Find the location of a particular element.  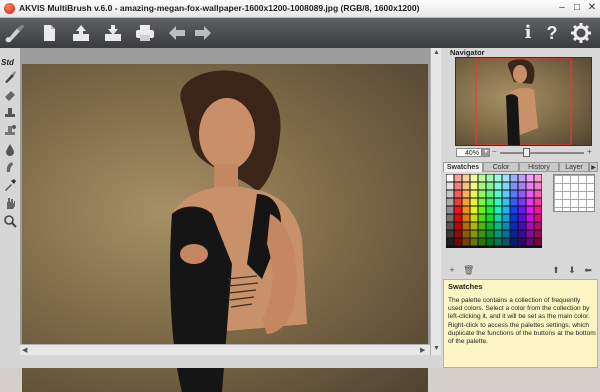

help-button: ? is located at coordinates (552, 33).